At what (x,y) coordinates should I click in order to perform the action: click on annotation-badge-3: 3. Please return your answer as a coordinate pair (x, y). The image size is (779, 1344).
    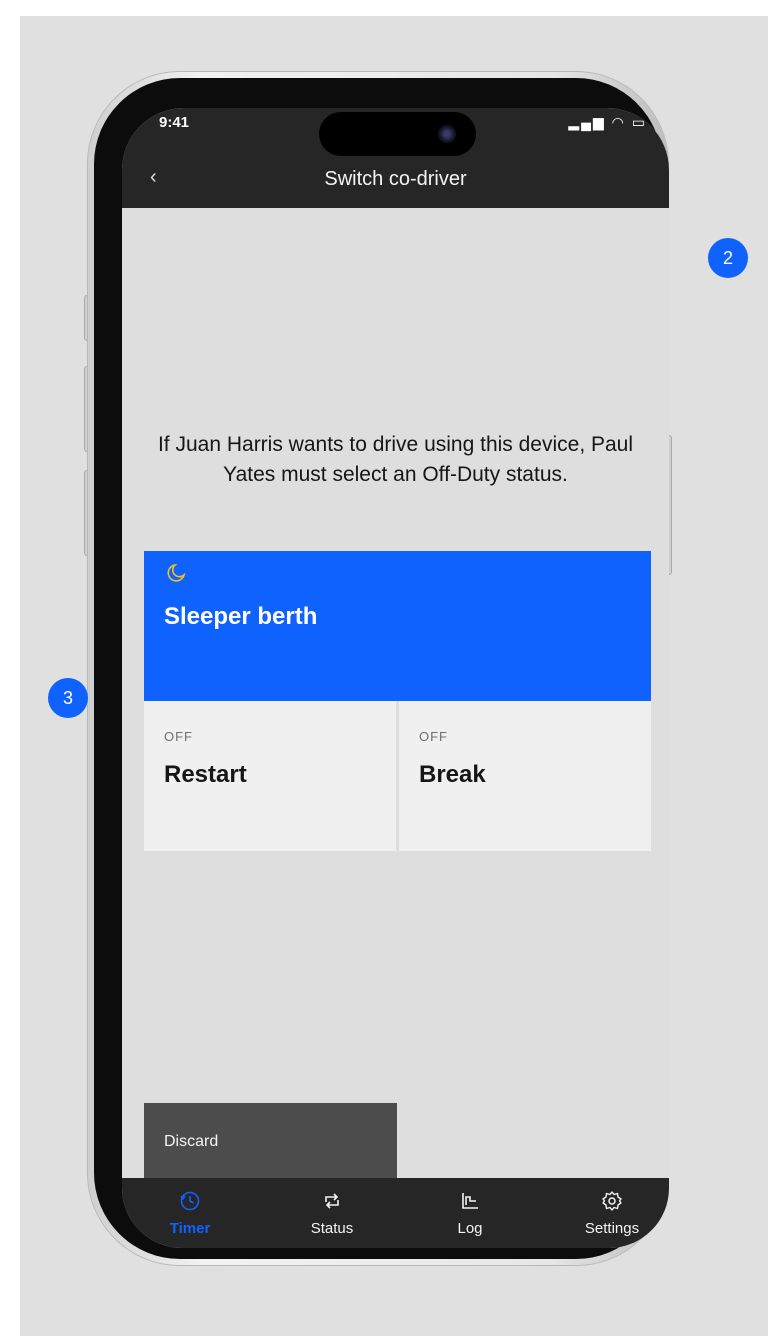
    Looking at the image, I should click on (68, 698).